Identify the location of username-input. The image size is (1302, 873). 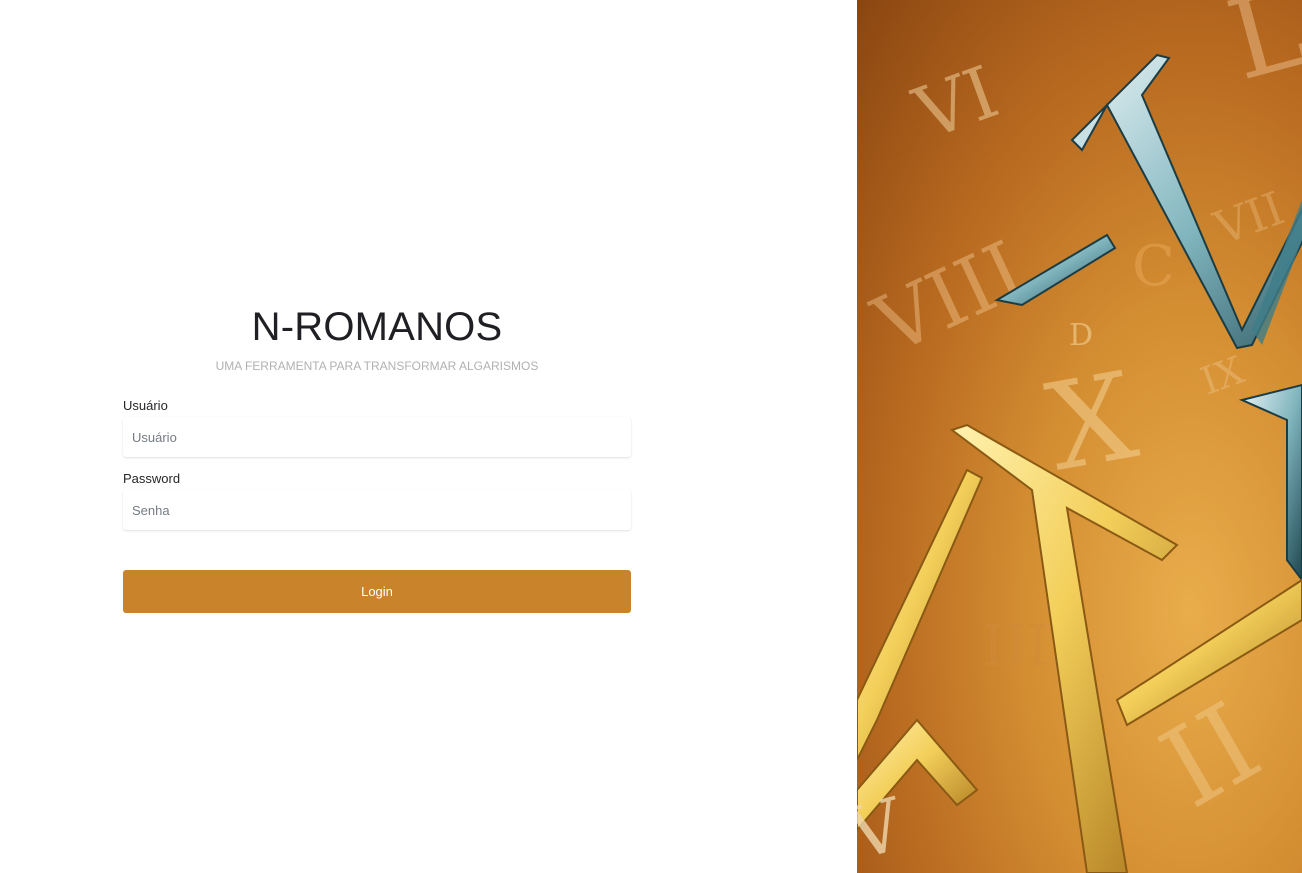
(377, 437).